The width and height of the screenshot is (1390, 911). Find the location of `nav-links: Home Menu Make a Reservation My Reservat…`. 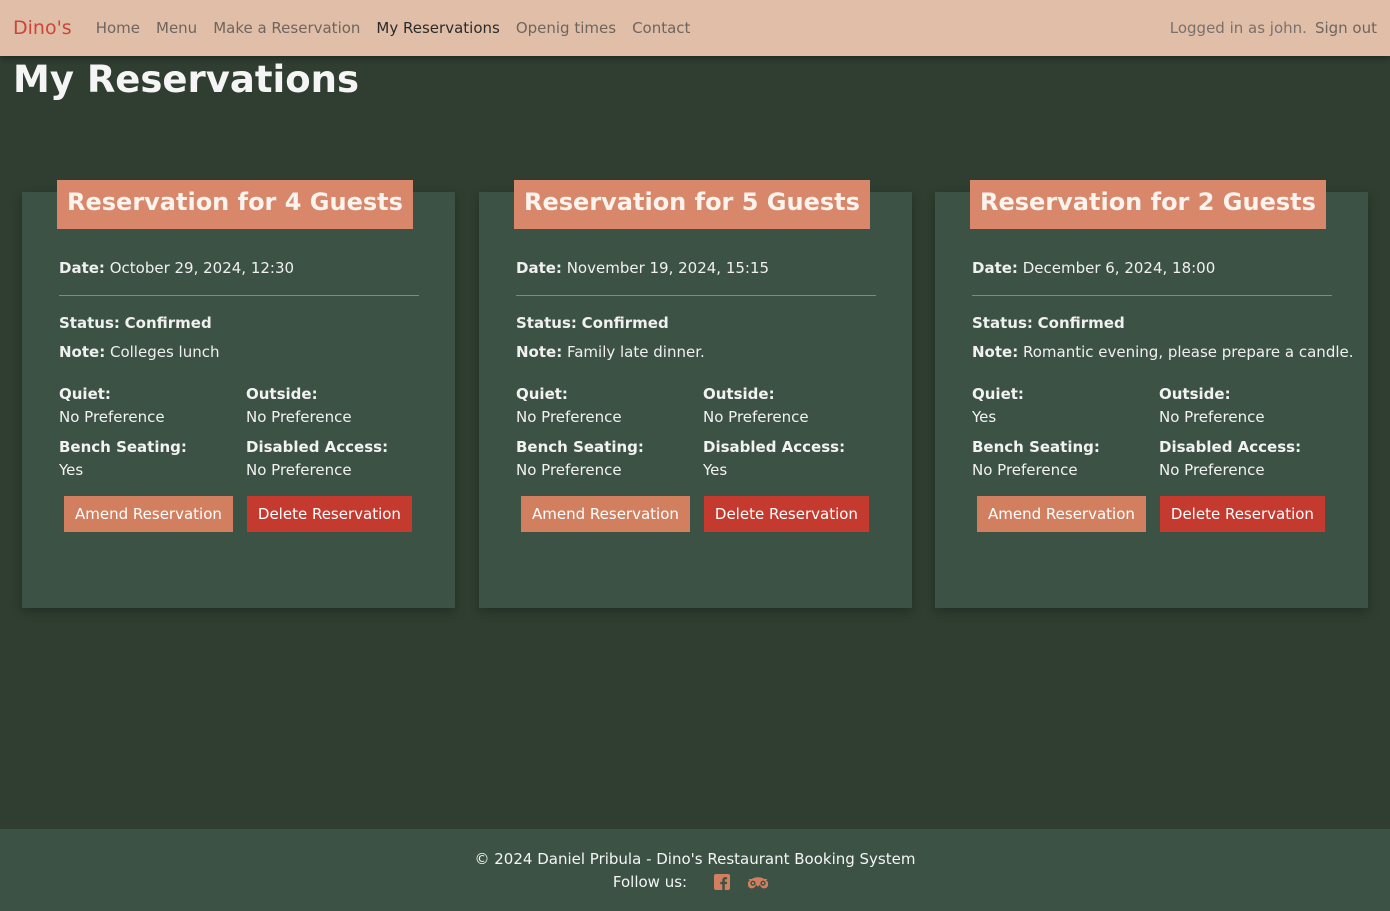

nav-links: Home Menu Make a Reservation My Reservat… is located at coordinates (401, 28).